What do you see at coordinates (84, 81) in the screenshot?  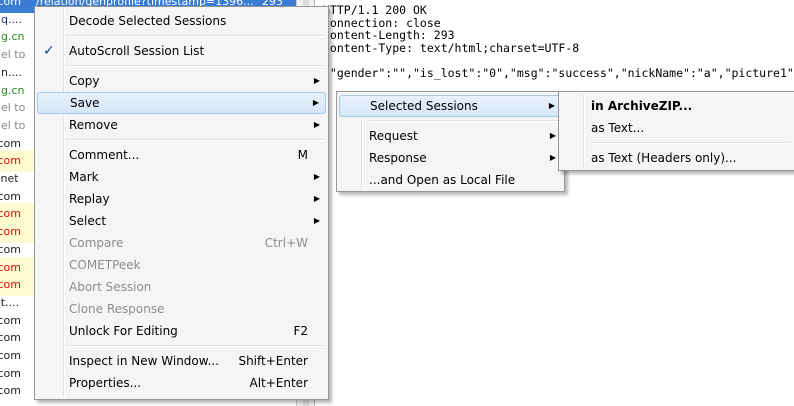 I see `menu-item-label: Copy` at bounding box center [84, 81].